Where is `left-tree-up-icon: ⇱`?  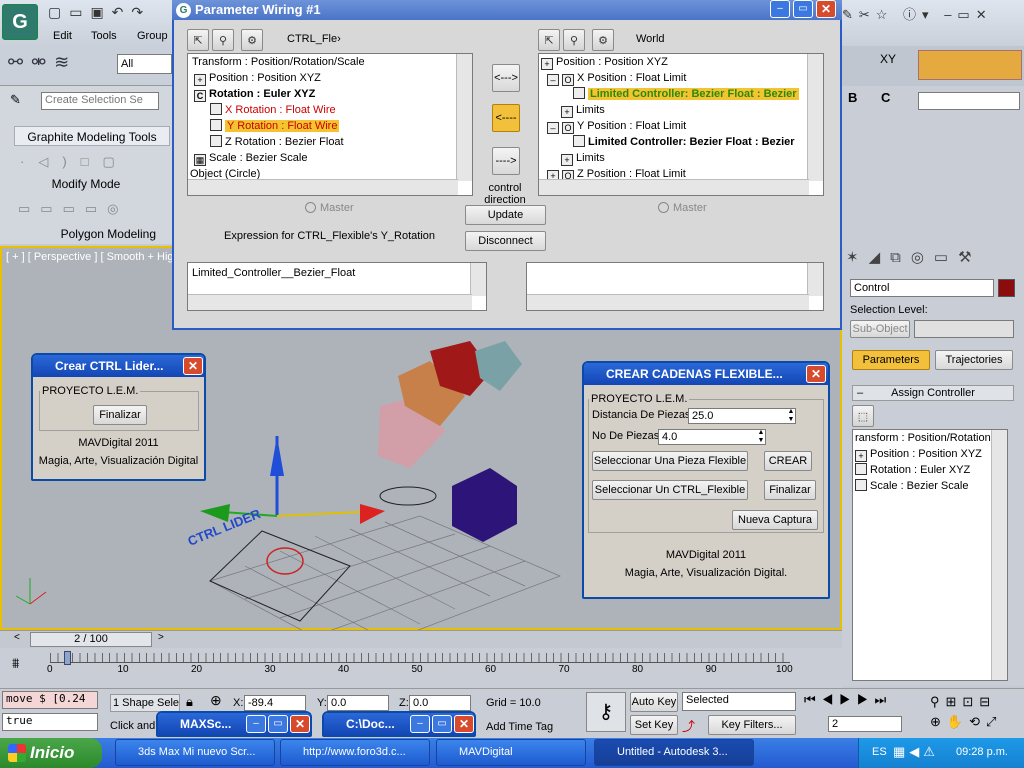 left-tree-up-icon: ⇱ is located at coordinates (198, 40).